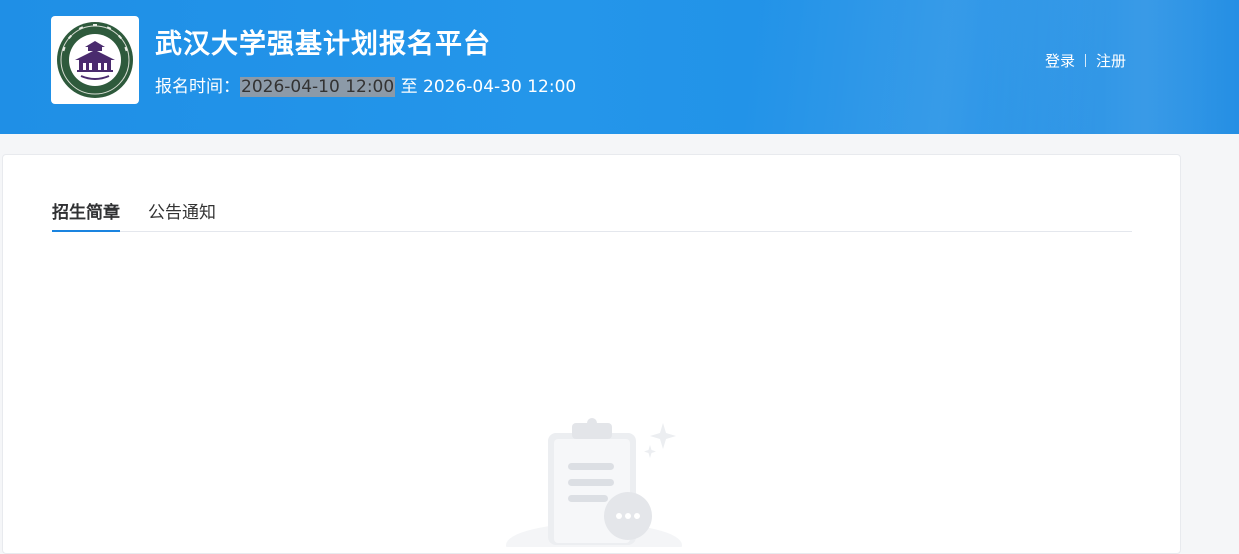  I want to click on page-title: 武汉大学强基计划报名平台, so click(323, 44).